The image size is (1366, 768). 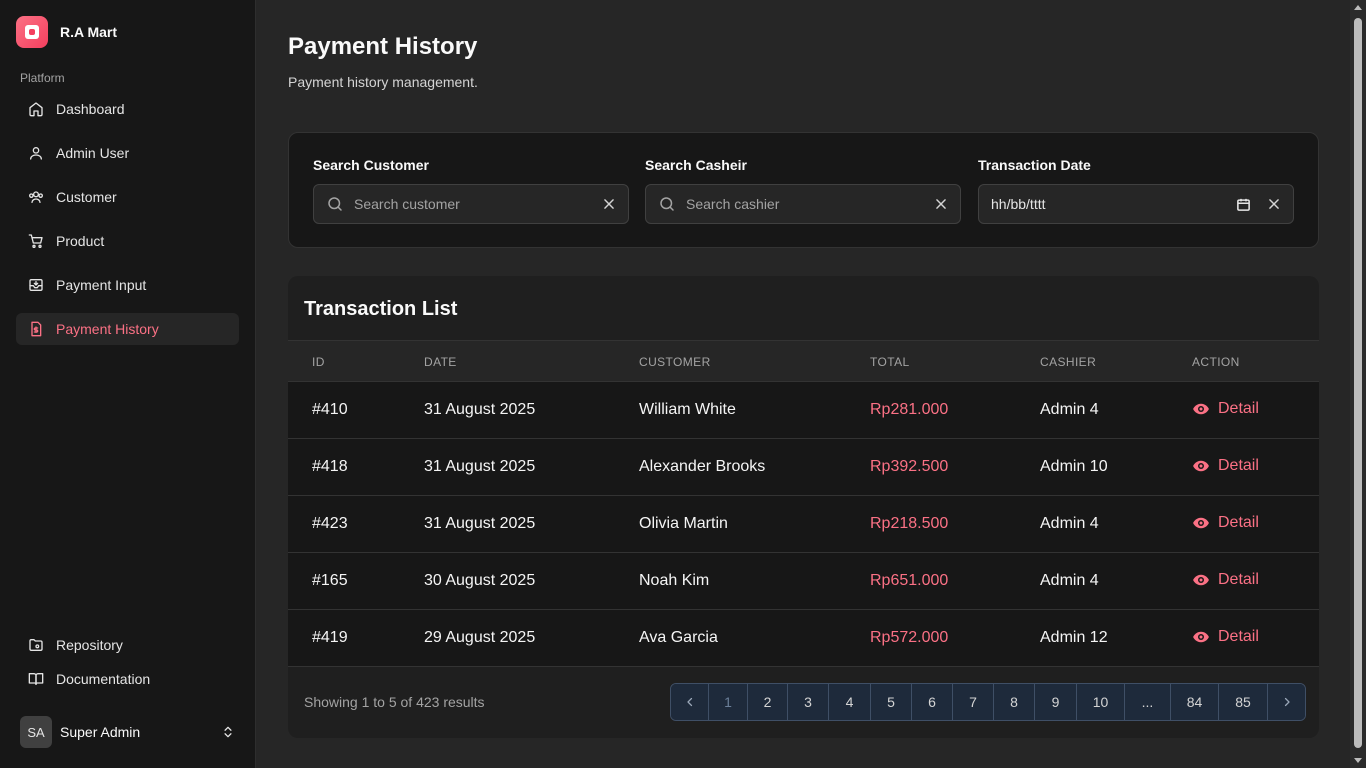 What do you see at coordinates (1074, 466) in the screenshot?
I see `cell-cashier: Admin 10` at bounding box center [1074, 466].